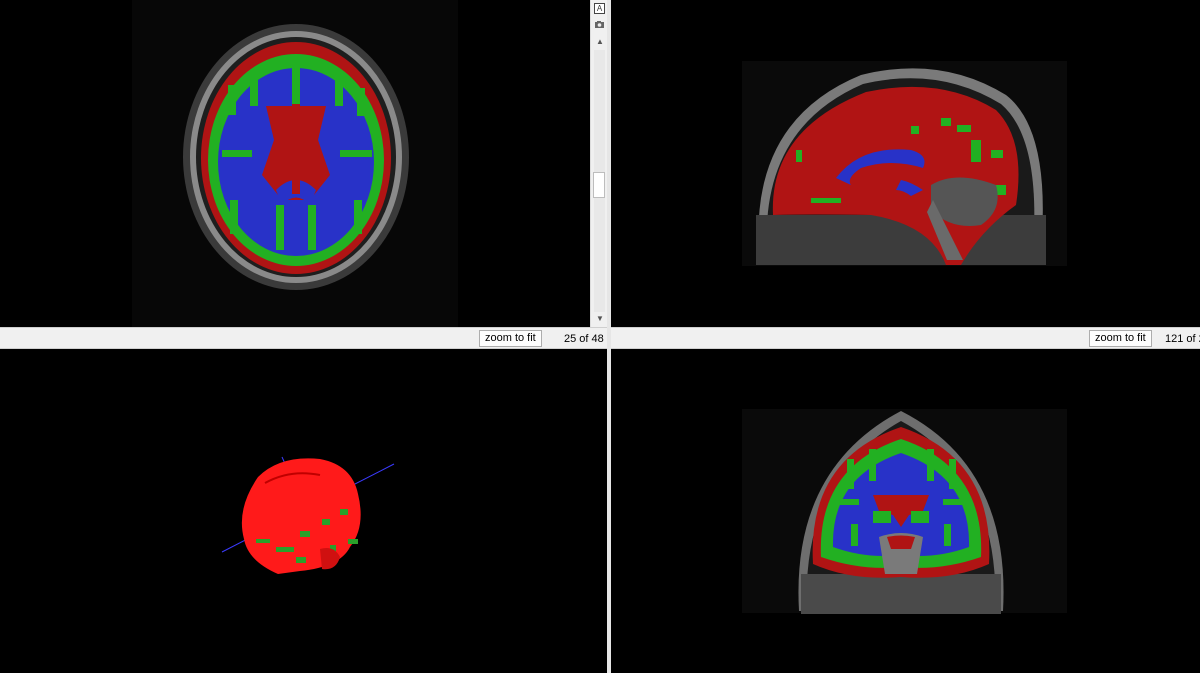 The width and height of the screenshot is (1200, 673). Describe the element at coordinates (1120, 338) in the screenshot. I see `sagittal-zoom-to-fit-button: zoom to fit` at that location.